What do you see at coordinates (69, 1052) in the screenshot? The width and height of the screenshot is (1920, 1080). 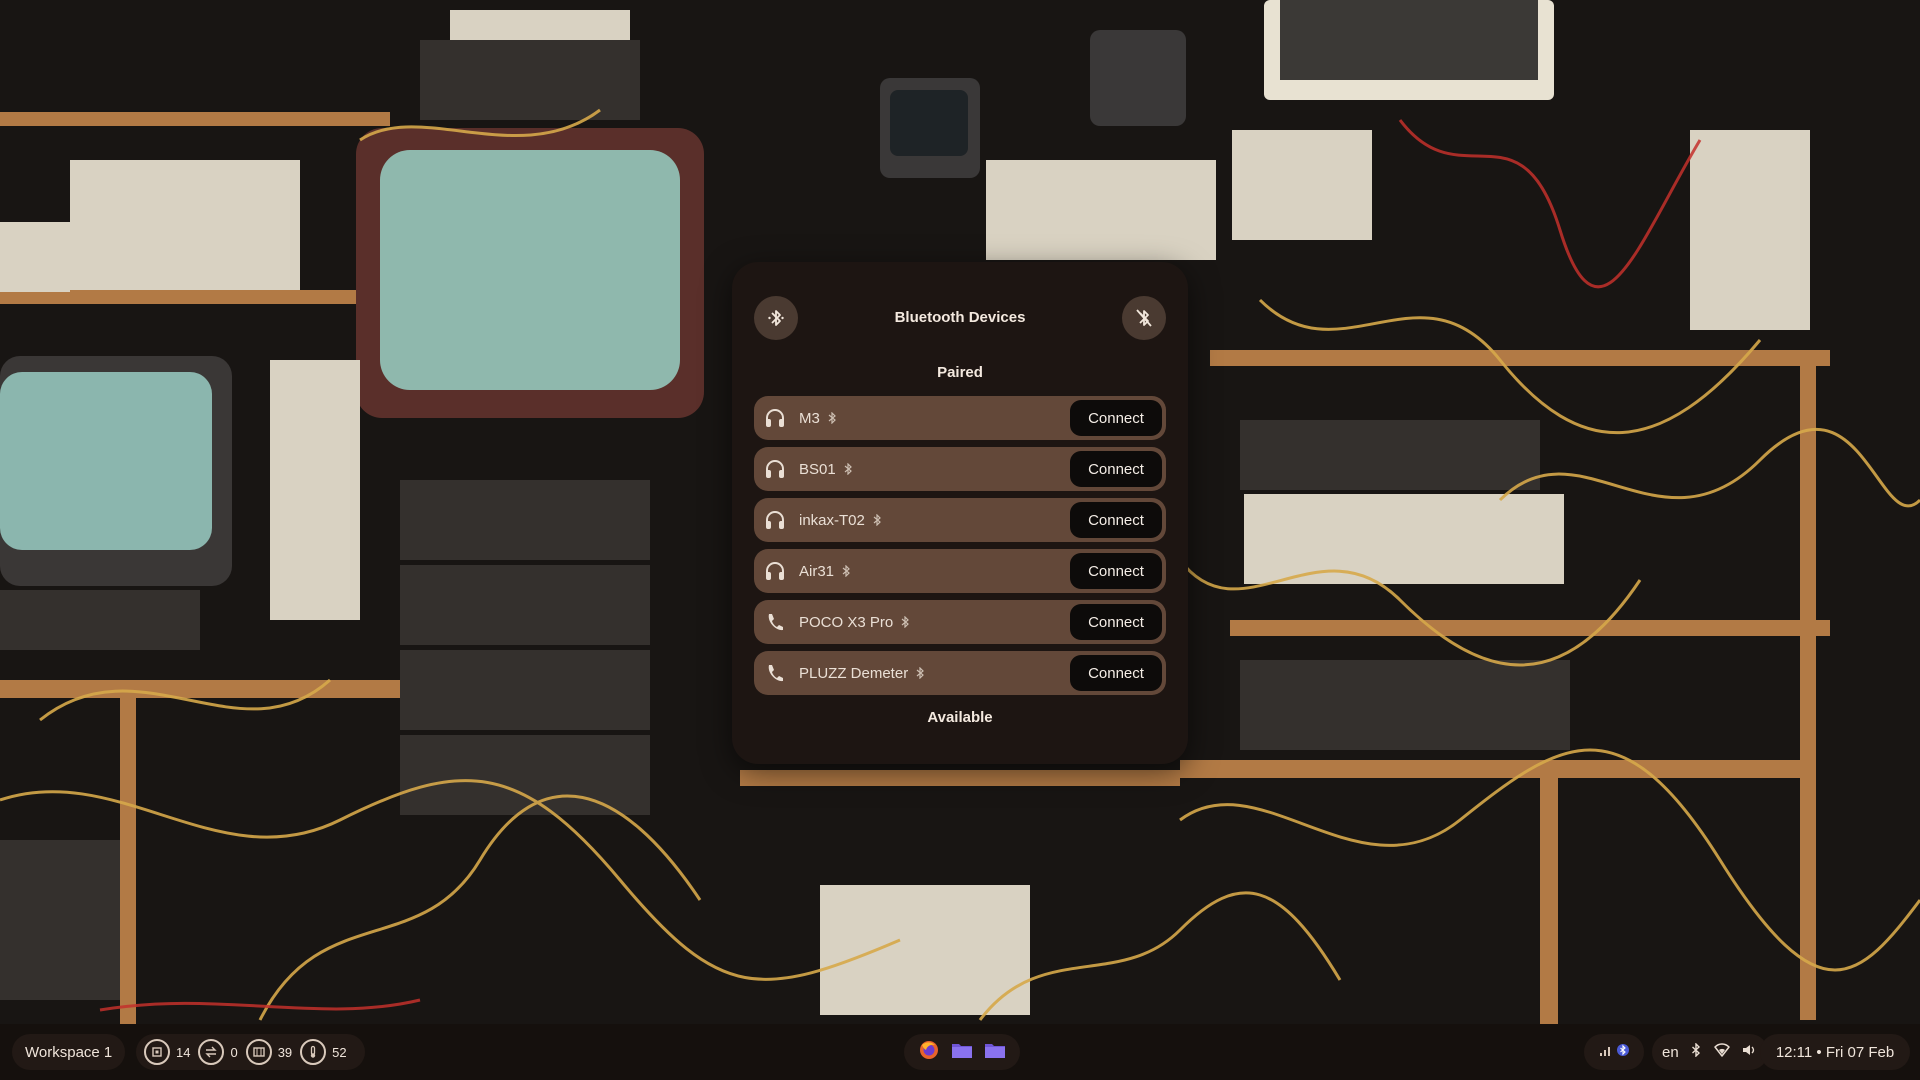 I see `workspace-indicator: Workspace 1` at bounding box center [69, 1052].